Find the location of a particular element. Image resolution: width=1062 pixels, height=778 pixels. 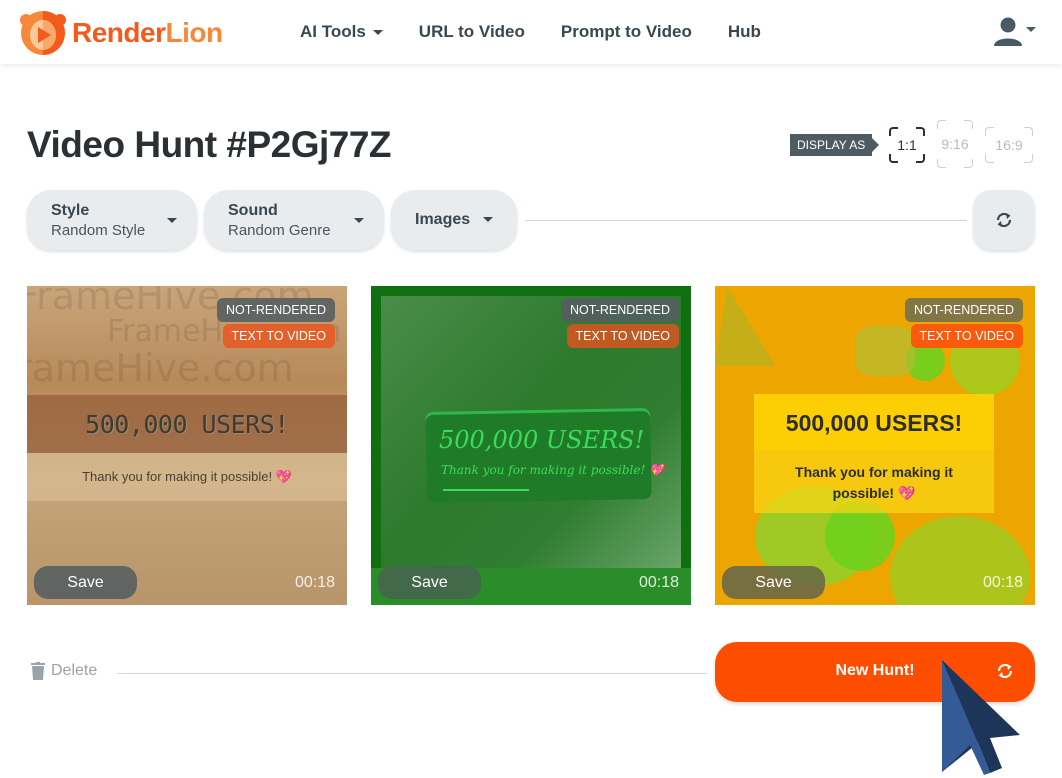

filter-divider is located at coordinates (746, 220).